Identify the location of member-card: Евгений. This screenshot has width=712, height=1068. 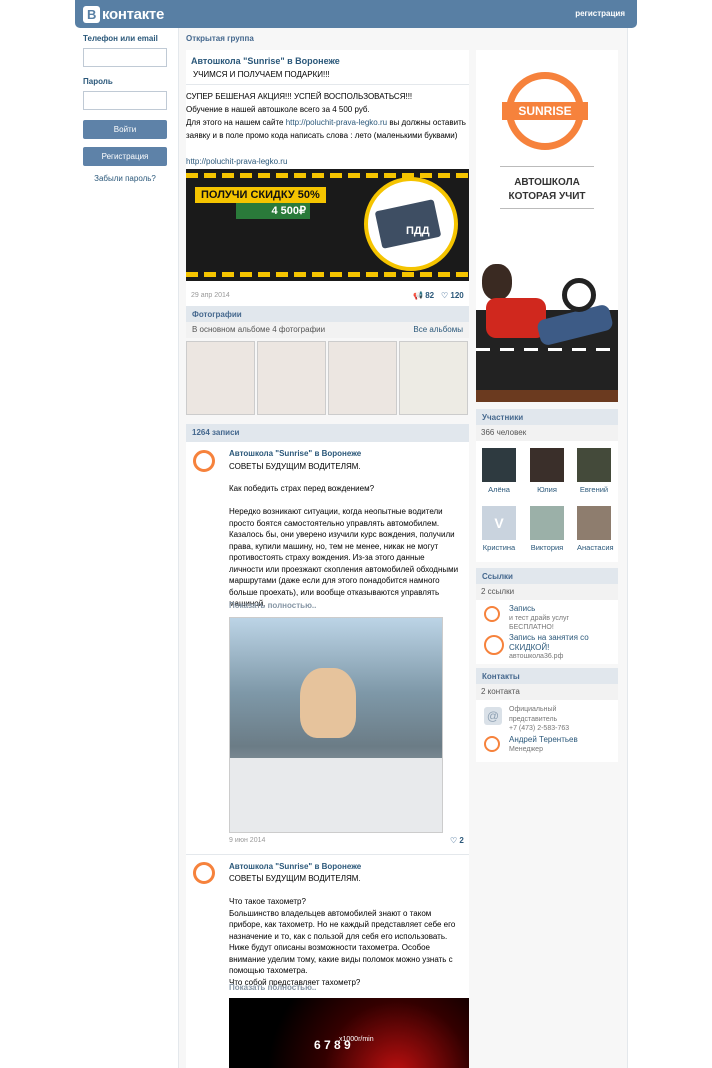
(594, 471).